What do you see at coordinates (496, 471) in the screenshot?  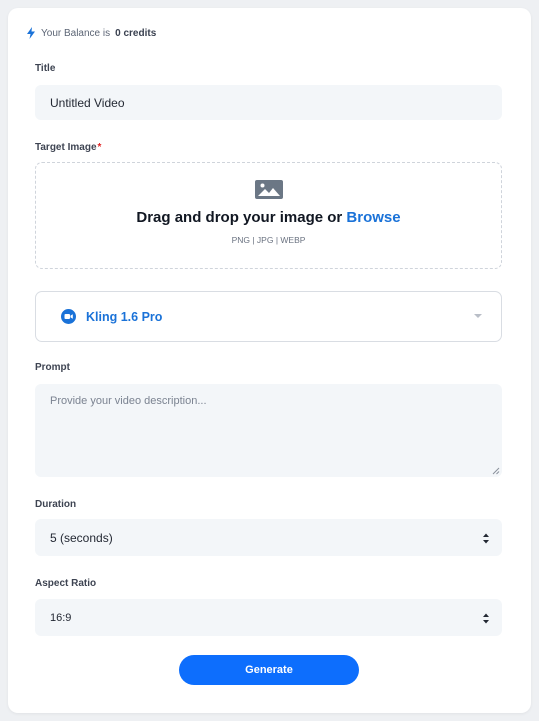 I see `resize-handle-icon` at bounding box center [496, 471].